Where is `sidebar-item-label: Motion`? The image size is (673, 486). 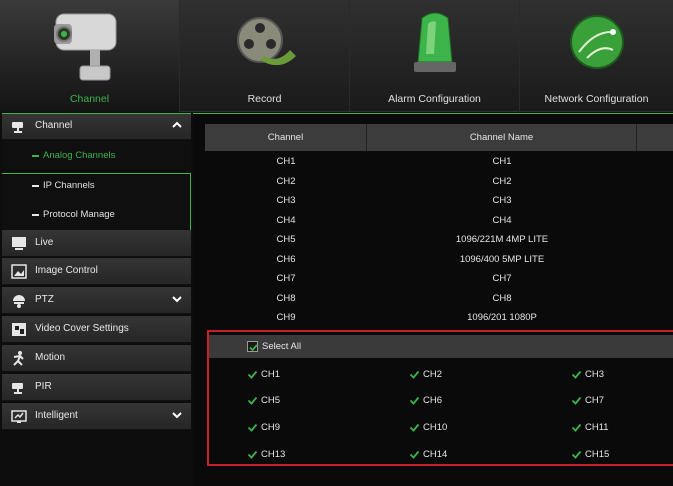 sidebar-item-label: Motion is located at coordinates (50, 357).